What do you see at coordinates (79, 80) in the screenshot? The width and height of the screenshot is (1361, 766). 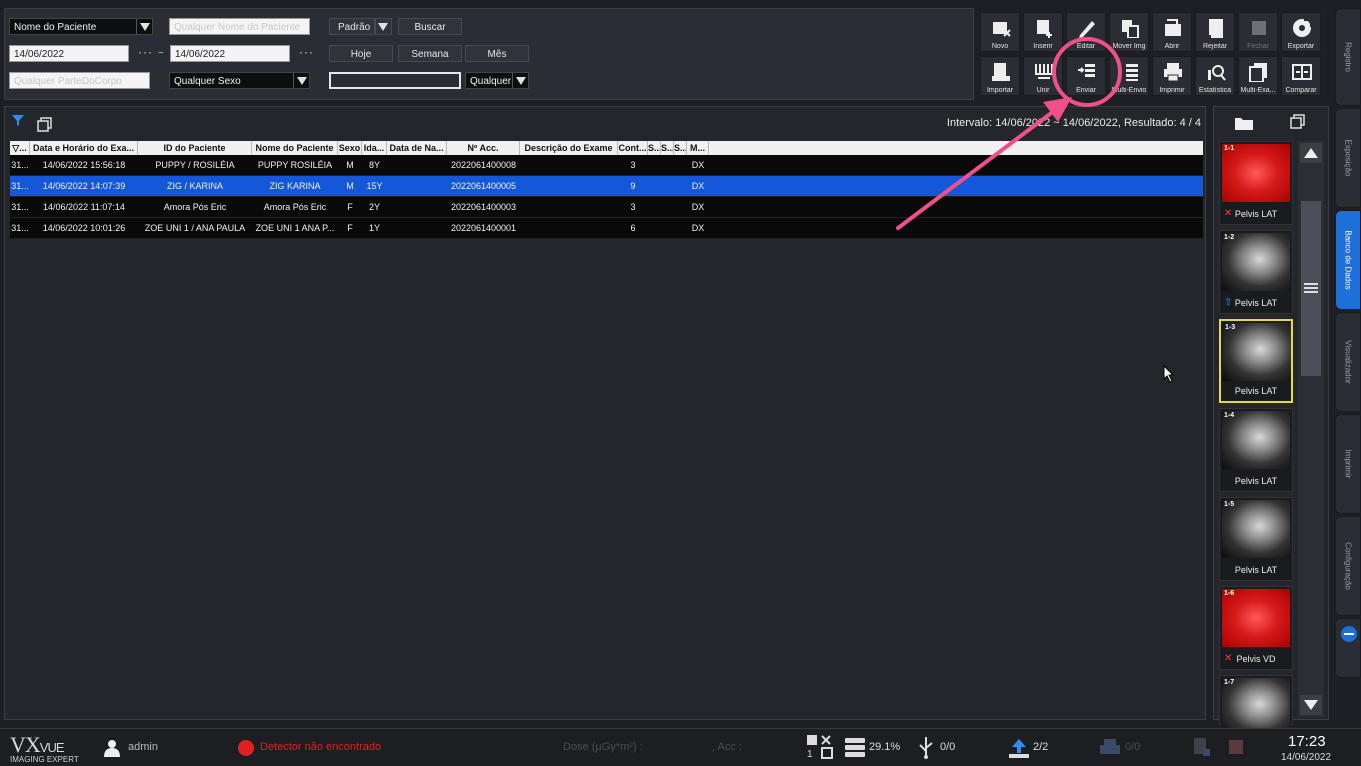 I see `body-part-input: Qualquer ParteDoCorpo` at bounding box center [79, 80].